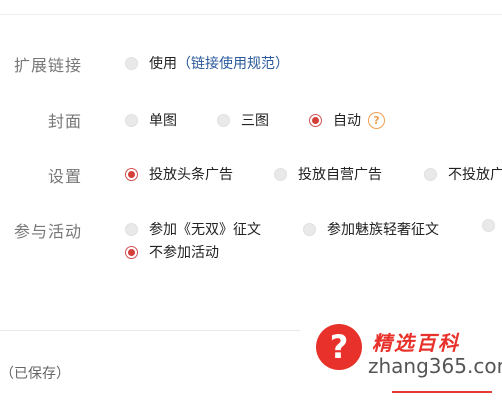 The image size is (502, 400). Describe the element at coordinates (340, 175) in the screenshot. I see `settings-option-own-ads-text: 投放自营广告` at that location.